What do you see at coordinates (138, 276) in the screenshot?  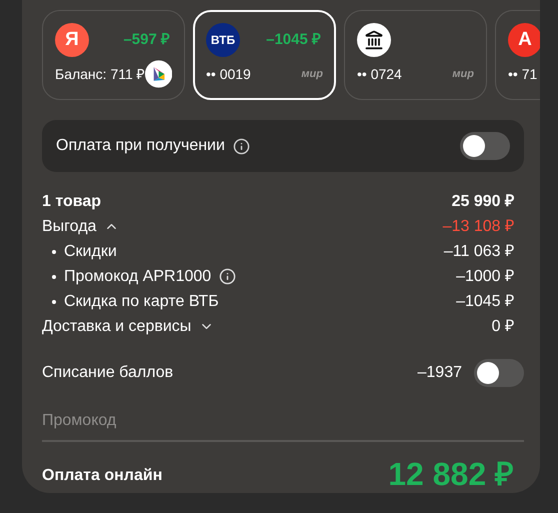 I see `summary-label: Промокод APR1000` at bounding box center [138, 276].